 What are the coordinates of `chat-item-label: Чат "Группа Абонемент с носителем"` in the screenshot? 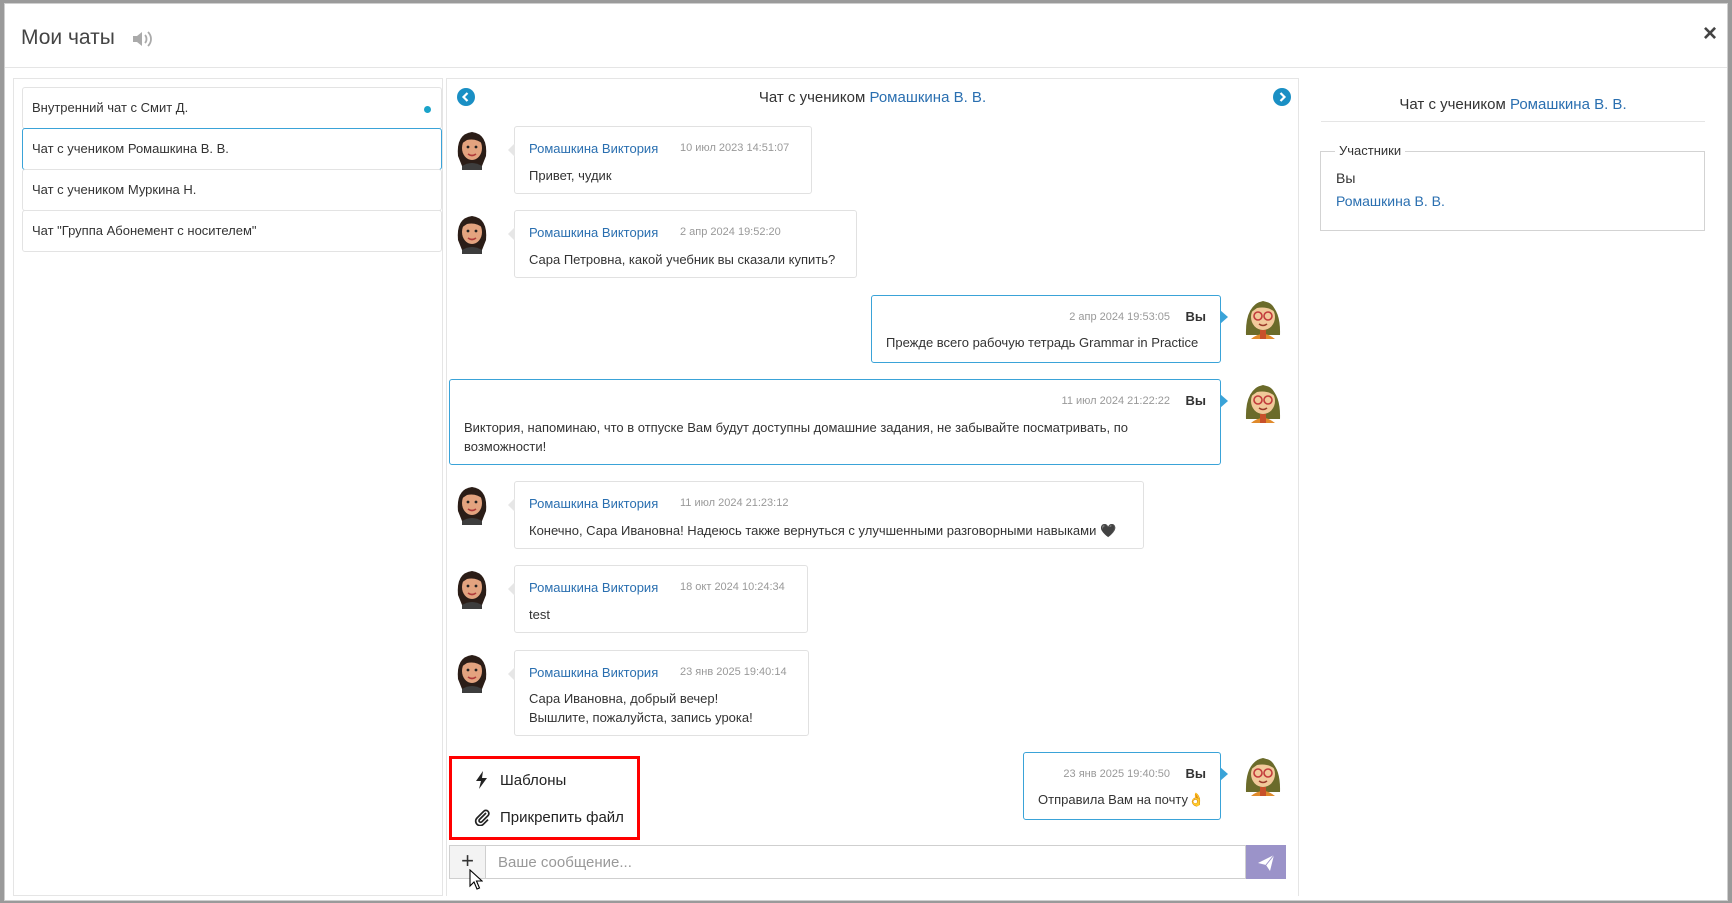 It's located at (144, 230).